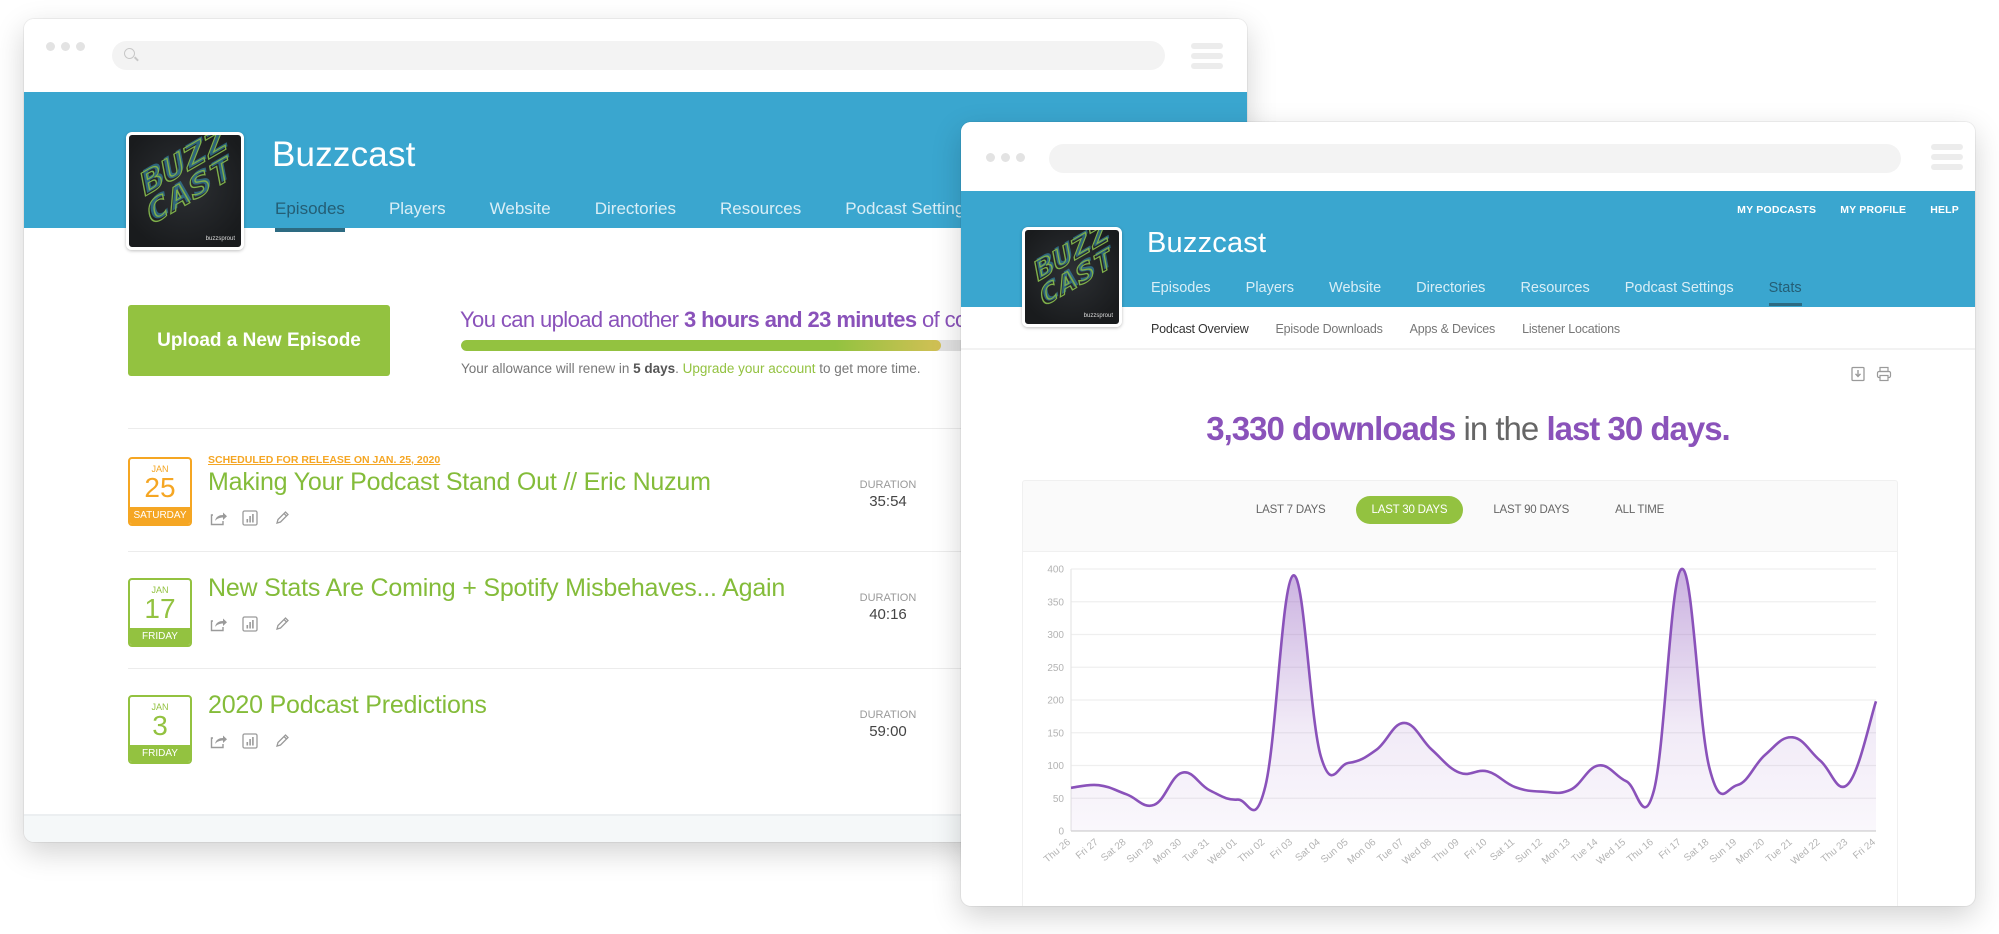 This screenshot has width=1999, height=934. Describe the element at coordinates (1785, 293) in the screenshot. I see `nav-tab-stats: Stats` at that location.